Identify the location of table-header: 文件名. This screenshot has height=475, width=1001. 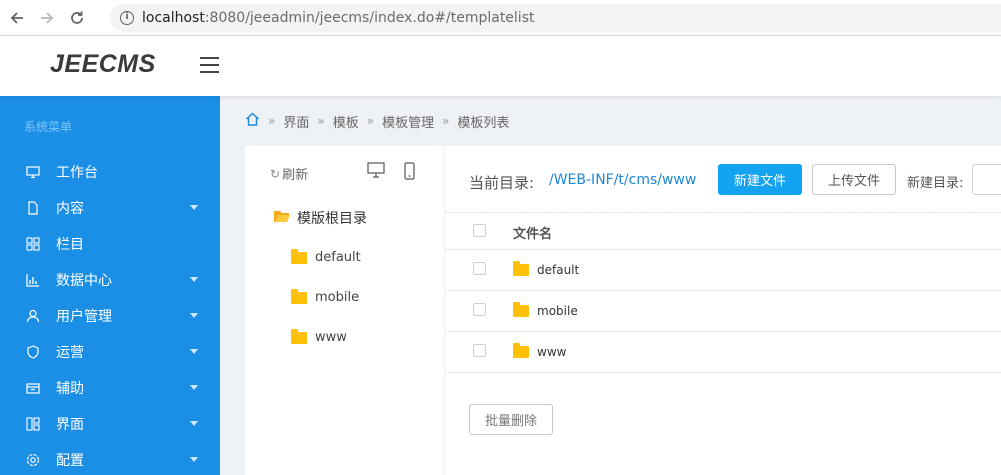
(723, 231).